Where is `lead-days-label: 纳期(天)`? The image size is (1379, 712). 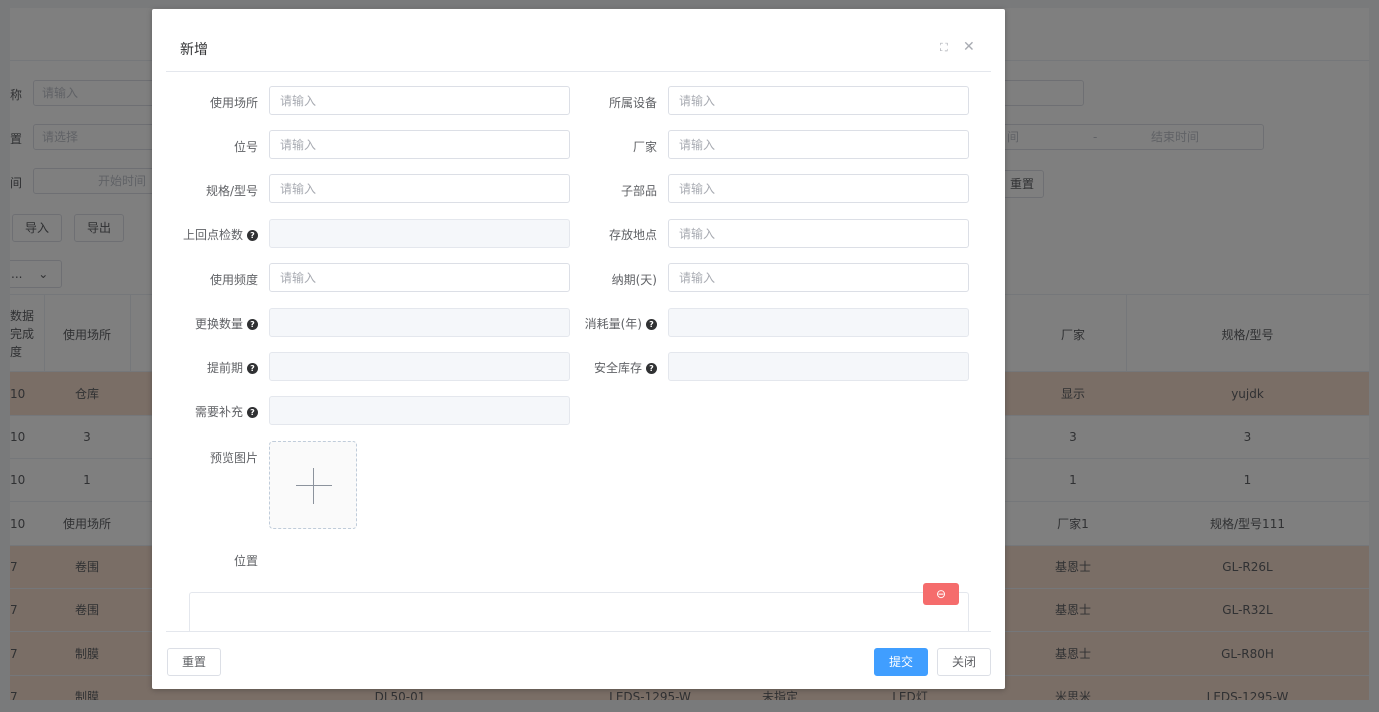
lead-days-label: 纳期(天) is located at coordinates (634, 280).